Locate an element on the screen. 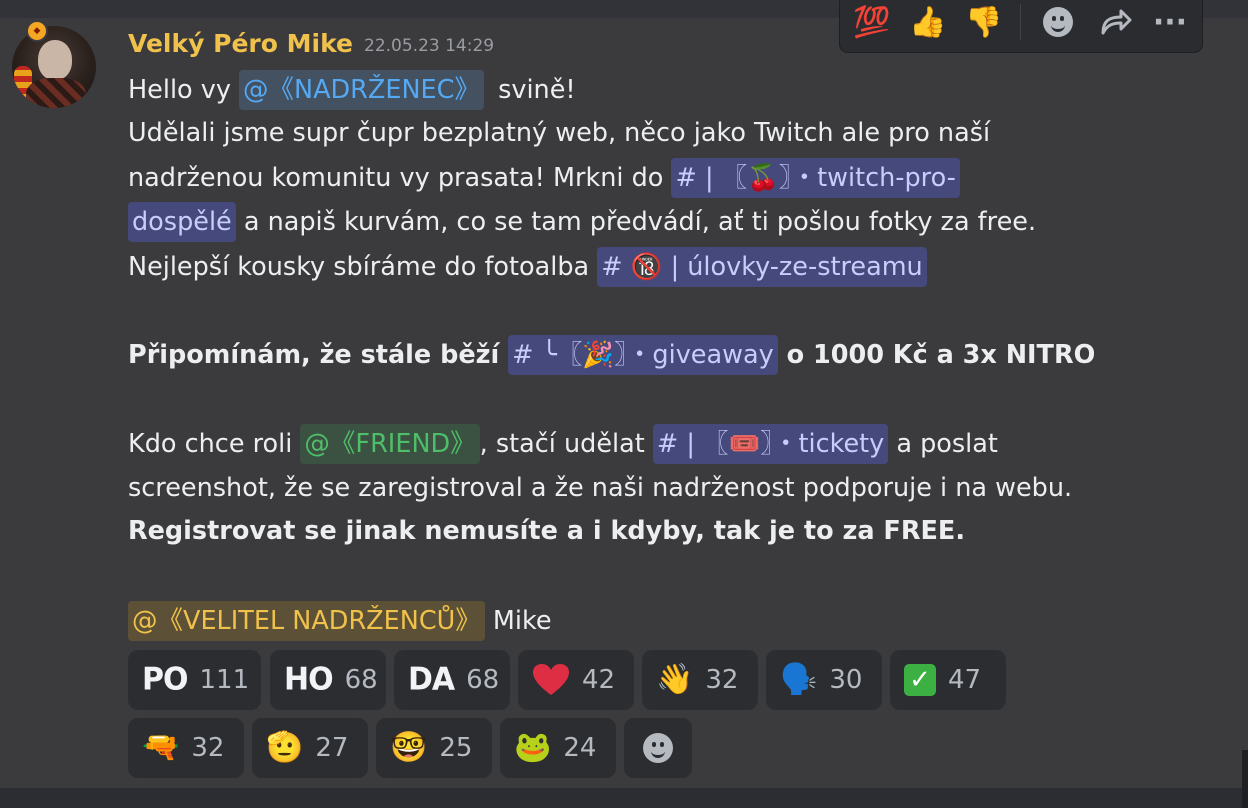  nerd-face-icon: 🤓 is located at coordinates (409, 747).